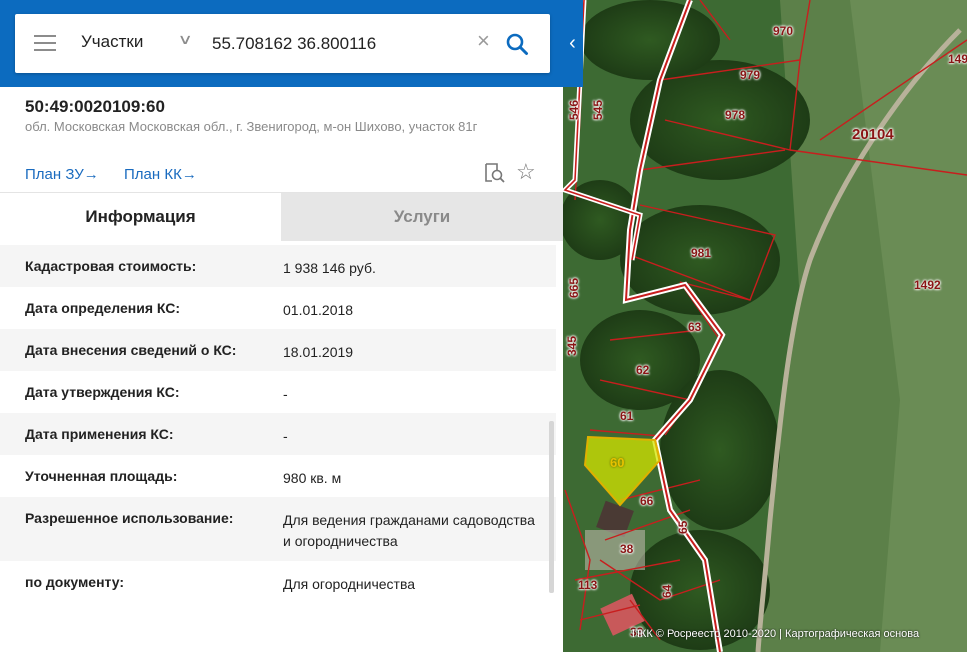 This screenshot has height=652, width=967. I want to click on category-select: Участки, so click(112, 42).